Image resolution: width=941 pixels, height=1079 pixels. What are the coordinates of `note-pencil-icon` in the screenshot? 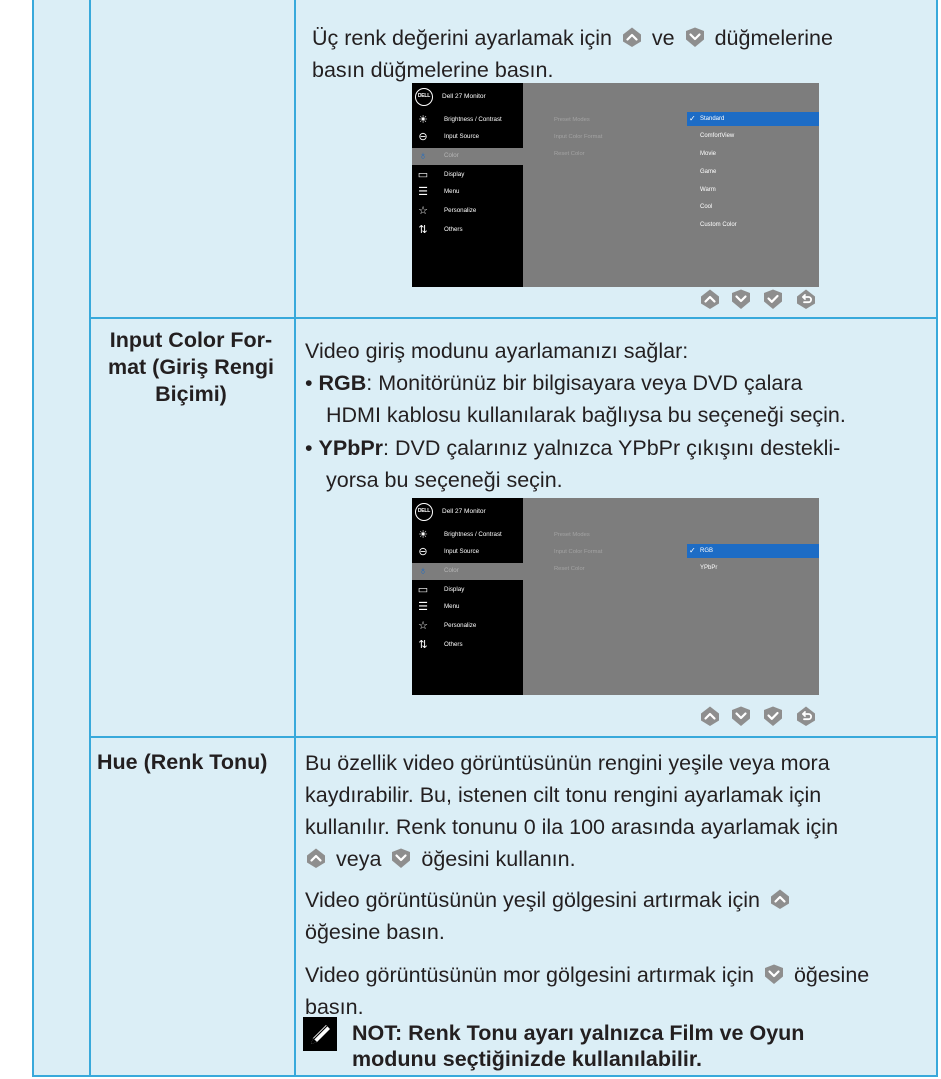 It's located at (320, 1034).